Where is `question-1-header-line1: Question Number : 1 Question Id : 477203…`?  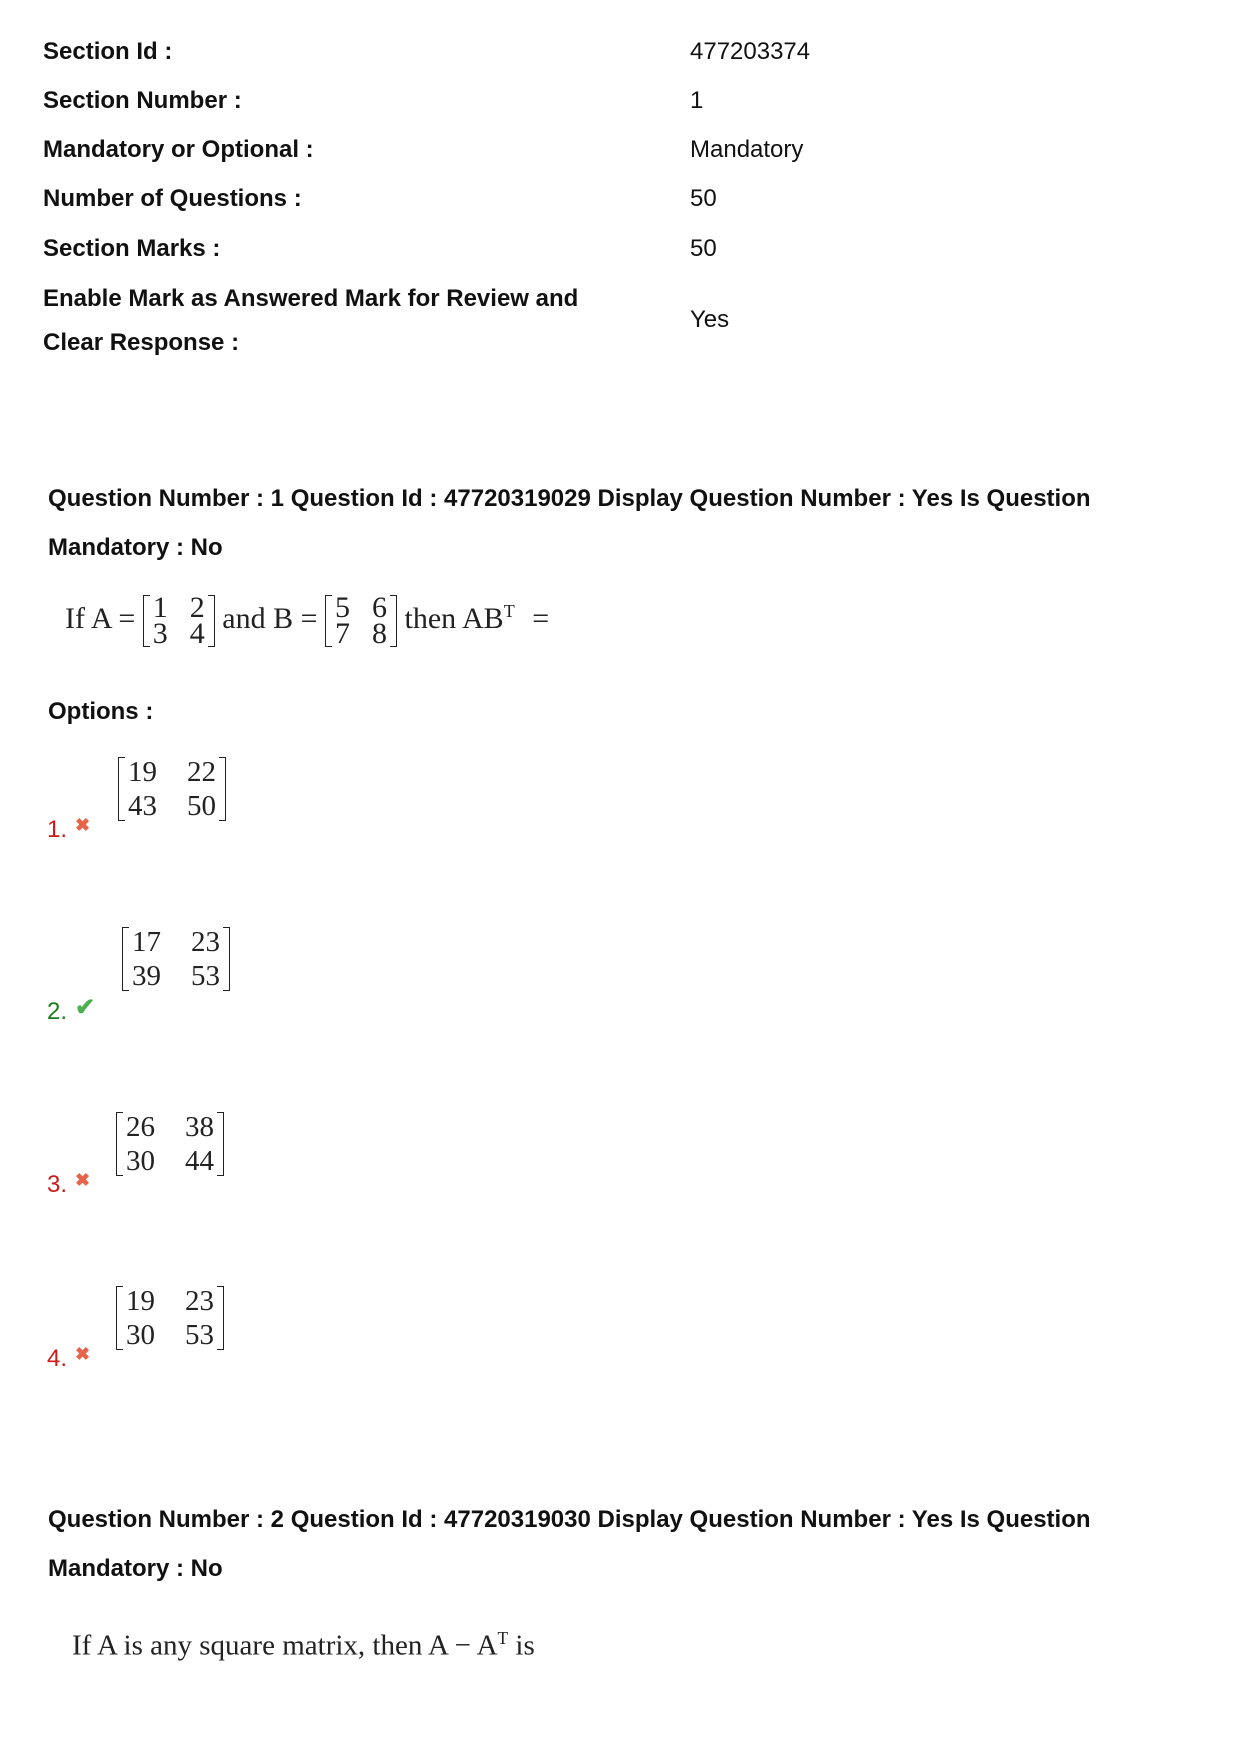
question-1-header-line1: Question Number : 1 Question Id : 477203… is located at coordinates (569, 498).